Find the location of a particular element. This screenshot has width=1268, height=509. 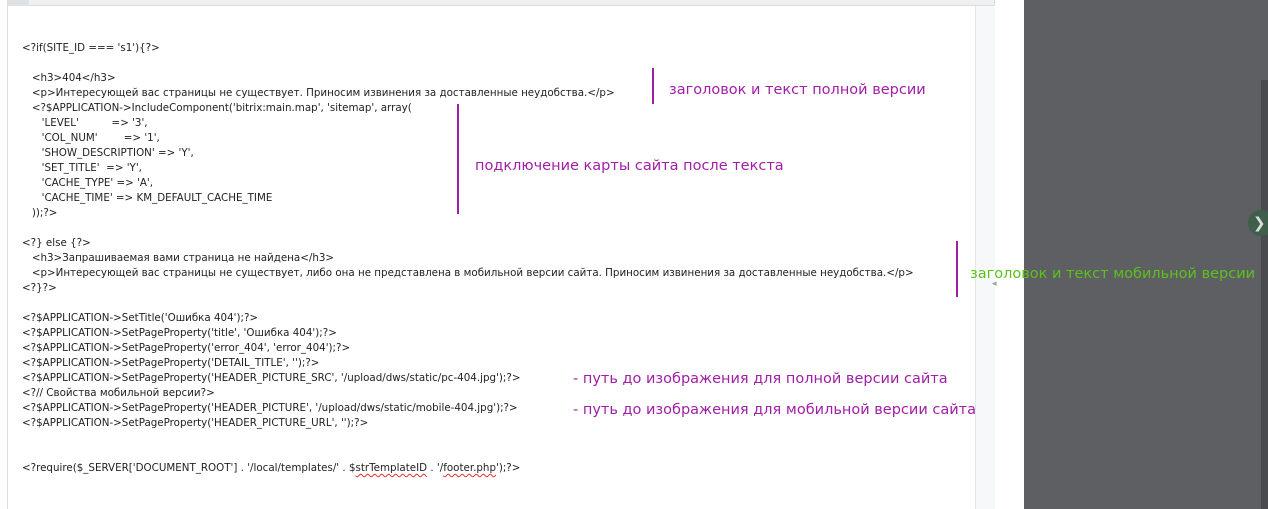

code-line: 'CACHE_TIME' => KM_DEFAULT_CACHE_TIME is located at coordinates (147, 198).